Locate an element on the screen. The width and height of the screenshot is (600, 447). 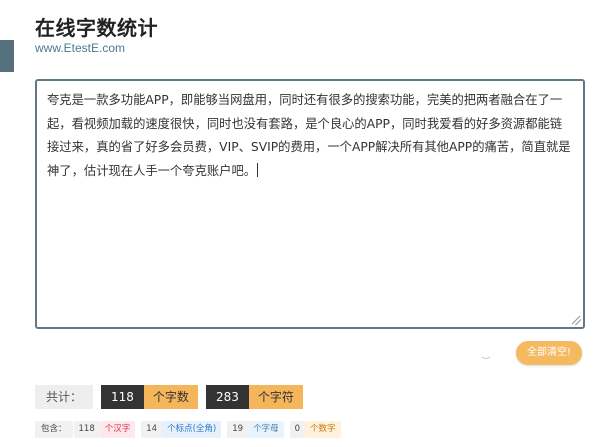
punct-count-unit: 个标点(全角) is located at coordinates (192, 429).